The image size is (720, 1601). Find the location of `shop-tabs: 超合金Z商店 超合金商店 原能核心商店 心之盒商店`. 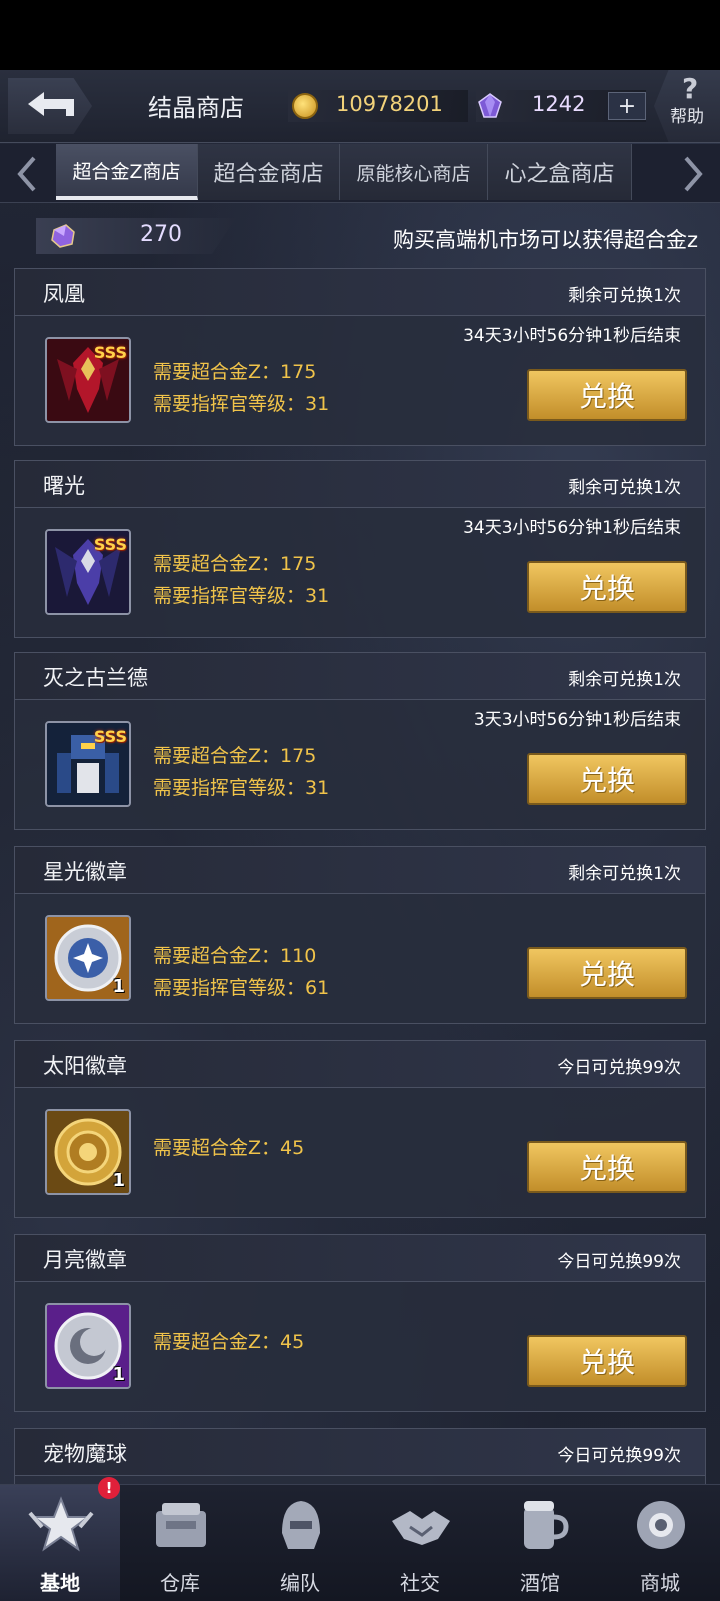

shop-tabs: 超合金Z商店 超合金商店 原能核心商店 心之盒商店 is located at coordinates (360, 173).